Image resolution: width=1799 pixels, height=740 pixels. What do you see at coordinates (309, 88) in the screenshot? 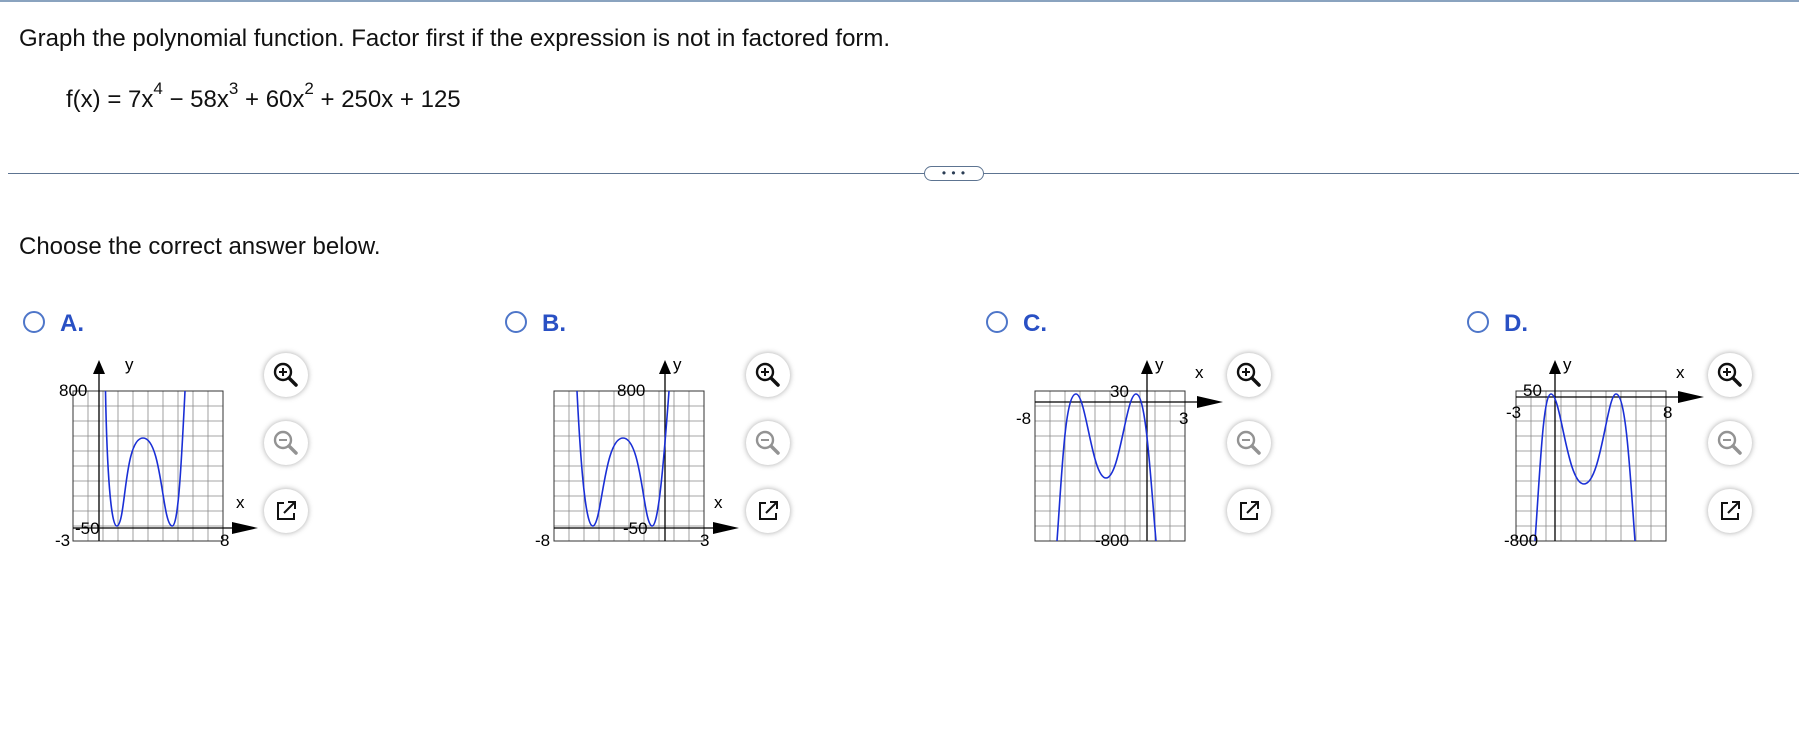
I see `func-exp-3: 2` at bounding box center [309, 88].